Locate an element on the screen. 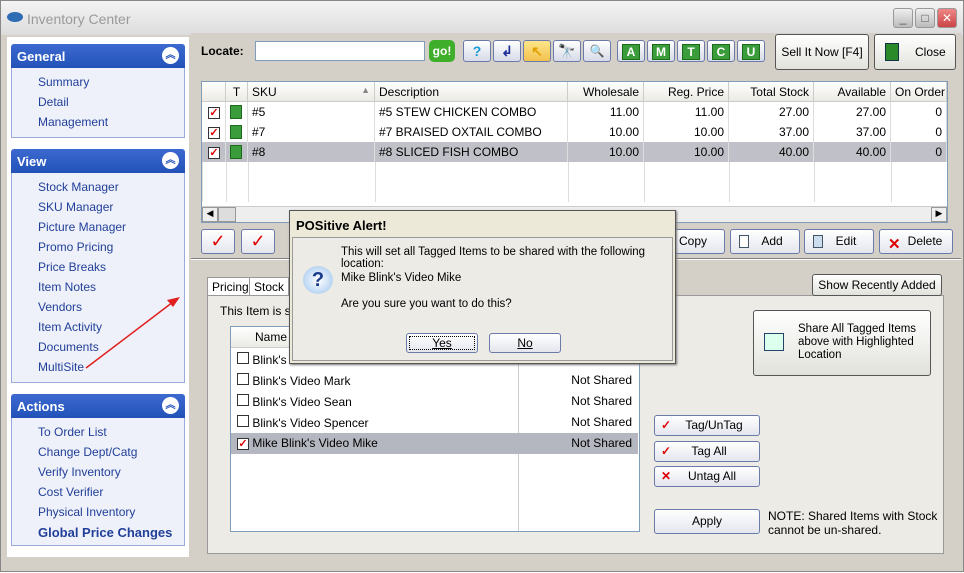  dialog-question: Are you sure you want to do this? is located at coordinates (426, 304).